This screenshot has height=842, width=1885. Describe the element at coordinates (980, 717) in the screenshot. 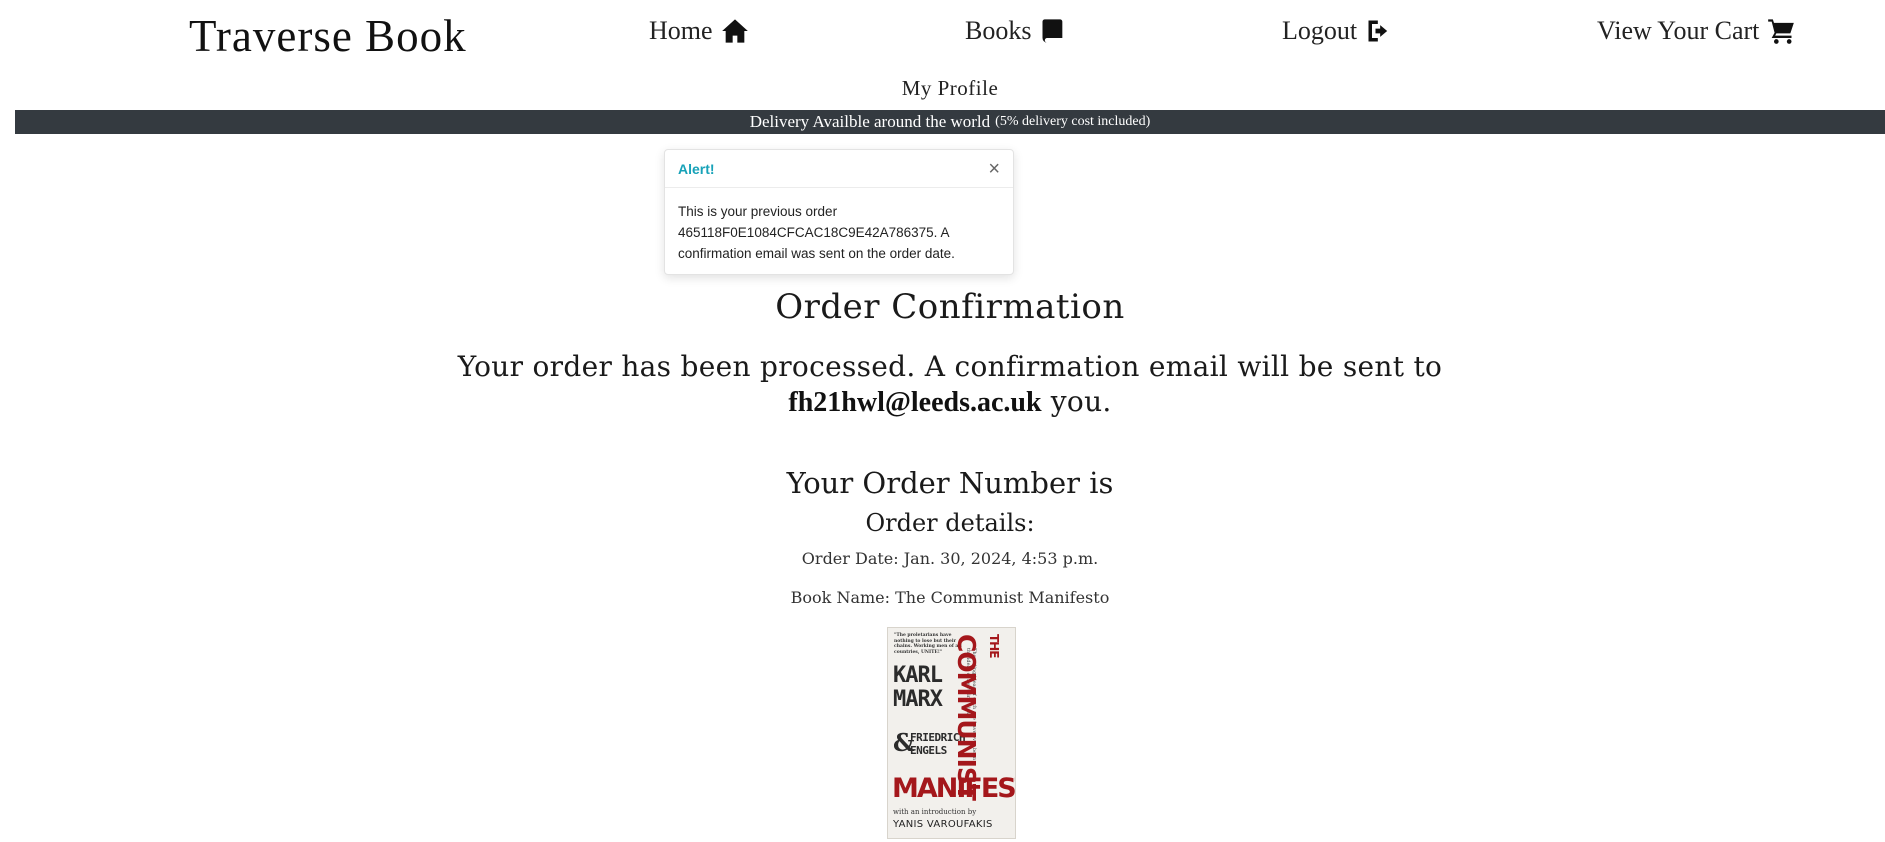

I see `cover-side-title: THE COMMUNIST` at that location.